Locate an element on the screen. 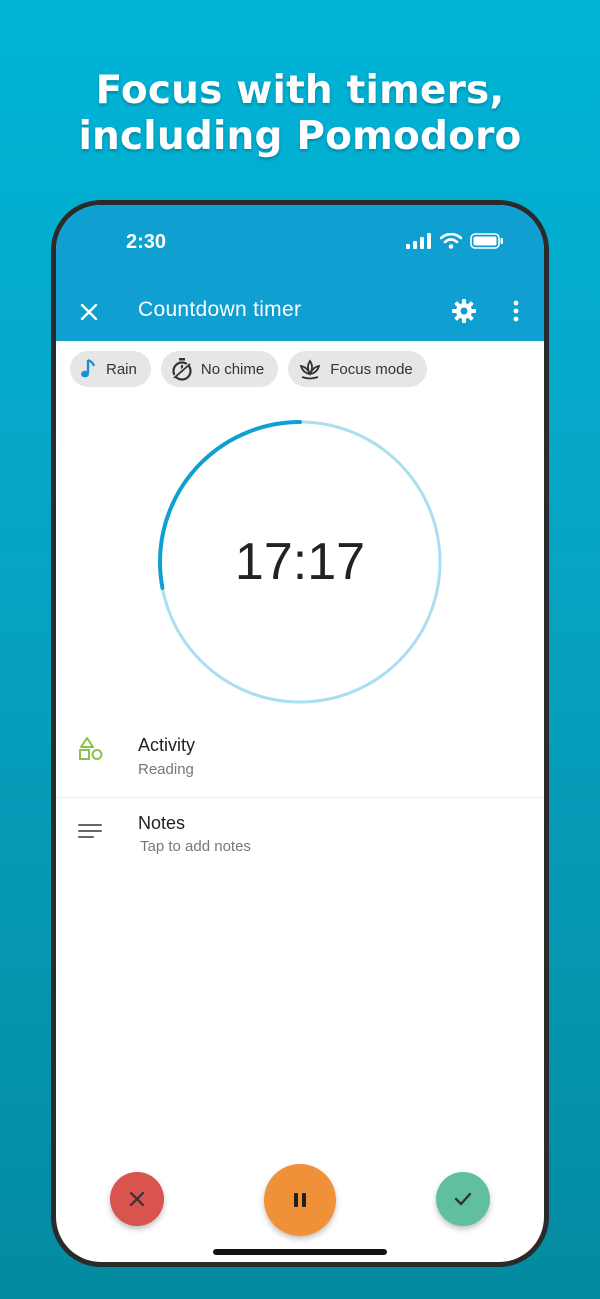 This screenshot has width=600, height=1299. status-bar: 2:30 is located at coordinates (300, 245).